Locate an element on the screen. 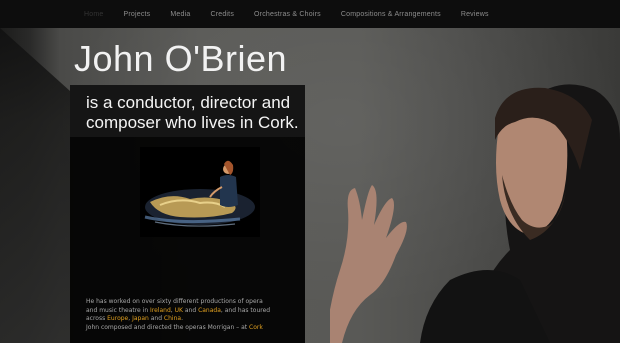  bio-text-segment: . is located at coordinates (182, 319).